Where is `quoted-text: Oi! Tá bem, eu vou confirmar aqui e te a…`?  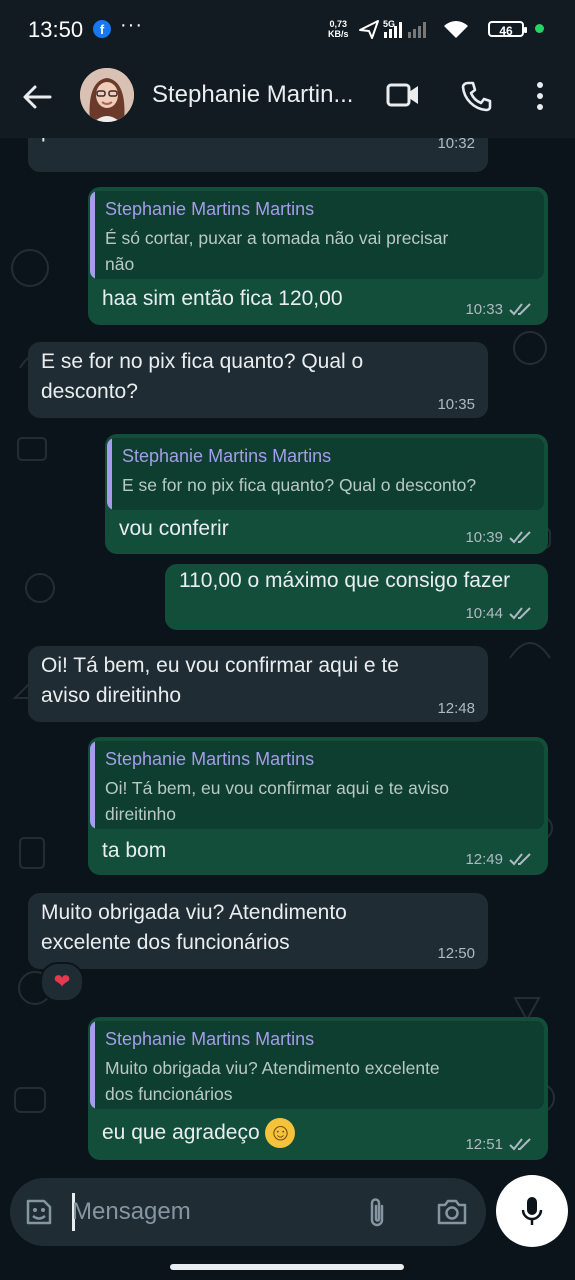
quoted-text: Oi! Tá bem, eu vou confirmar aqui e te a… is located at coordinates (277, 801).